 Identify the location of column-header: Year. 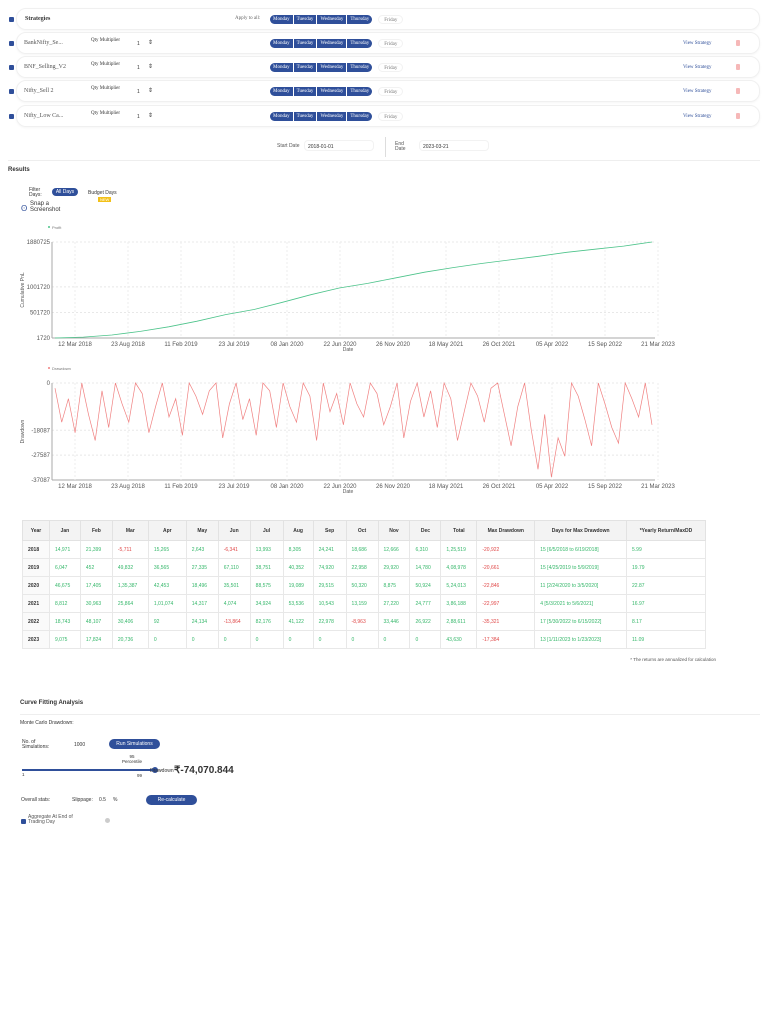
(36, 530).